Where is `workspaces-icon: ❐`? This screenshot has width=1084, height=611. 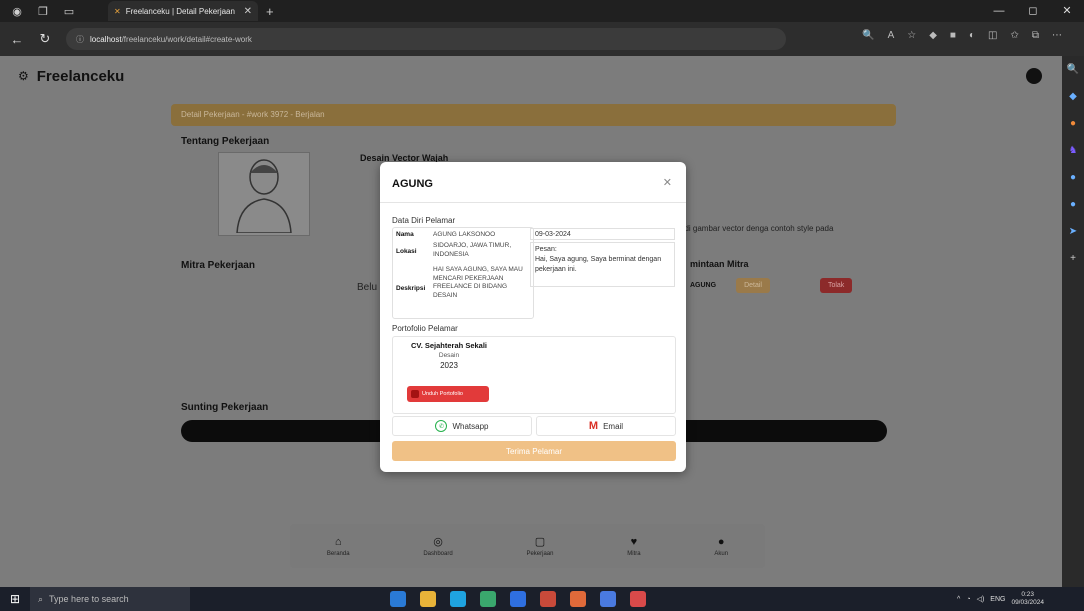 workspaces-icon: ❐ is located at coordinates (43, 11).